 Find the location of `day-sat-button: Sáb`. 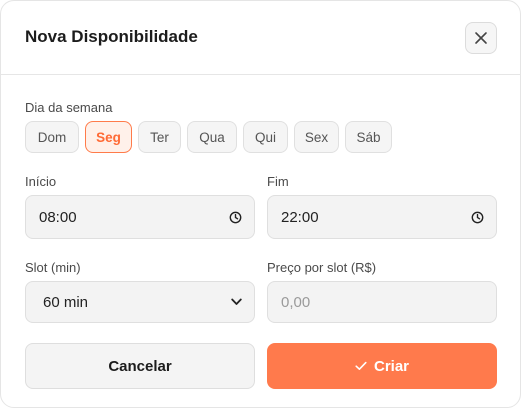

day-sat-button: Sáb is located at coordinates (368, 137).